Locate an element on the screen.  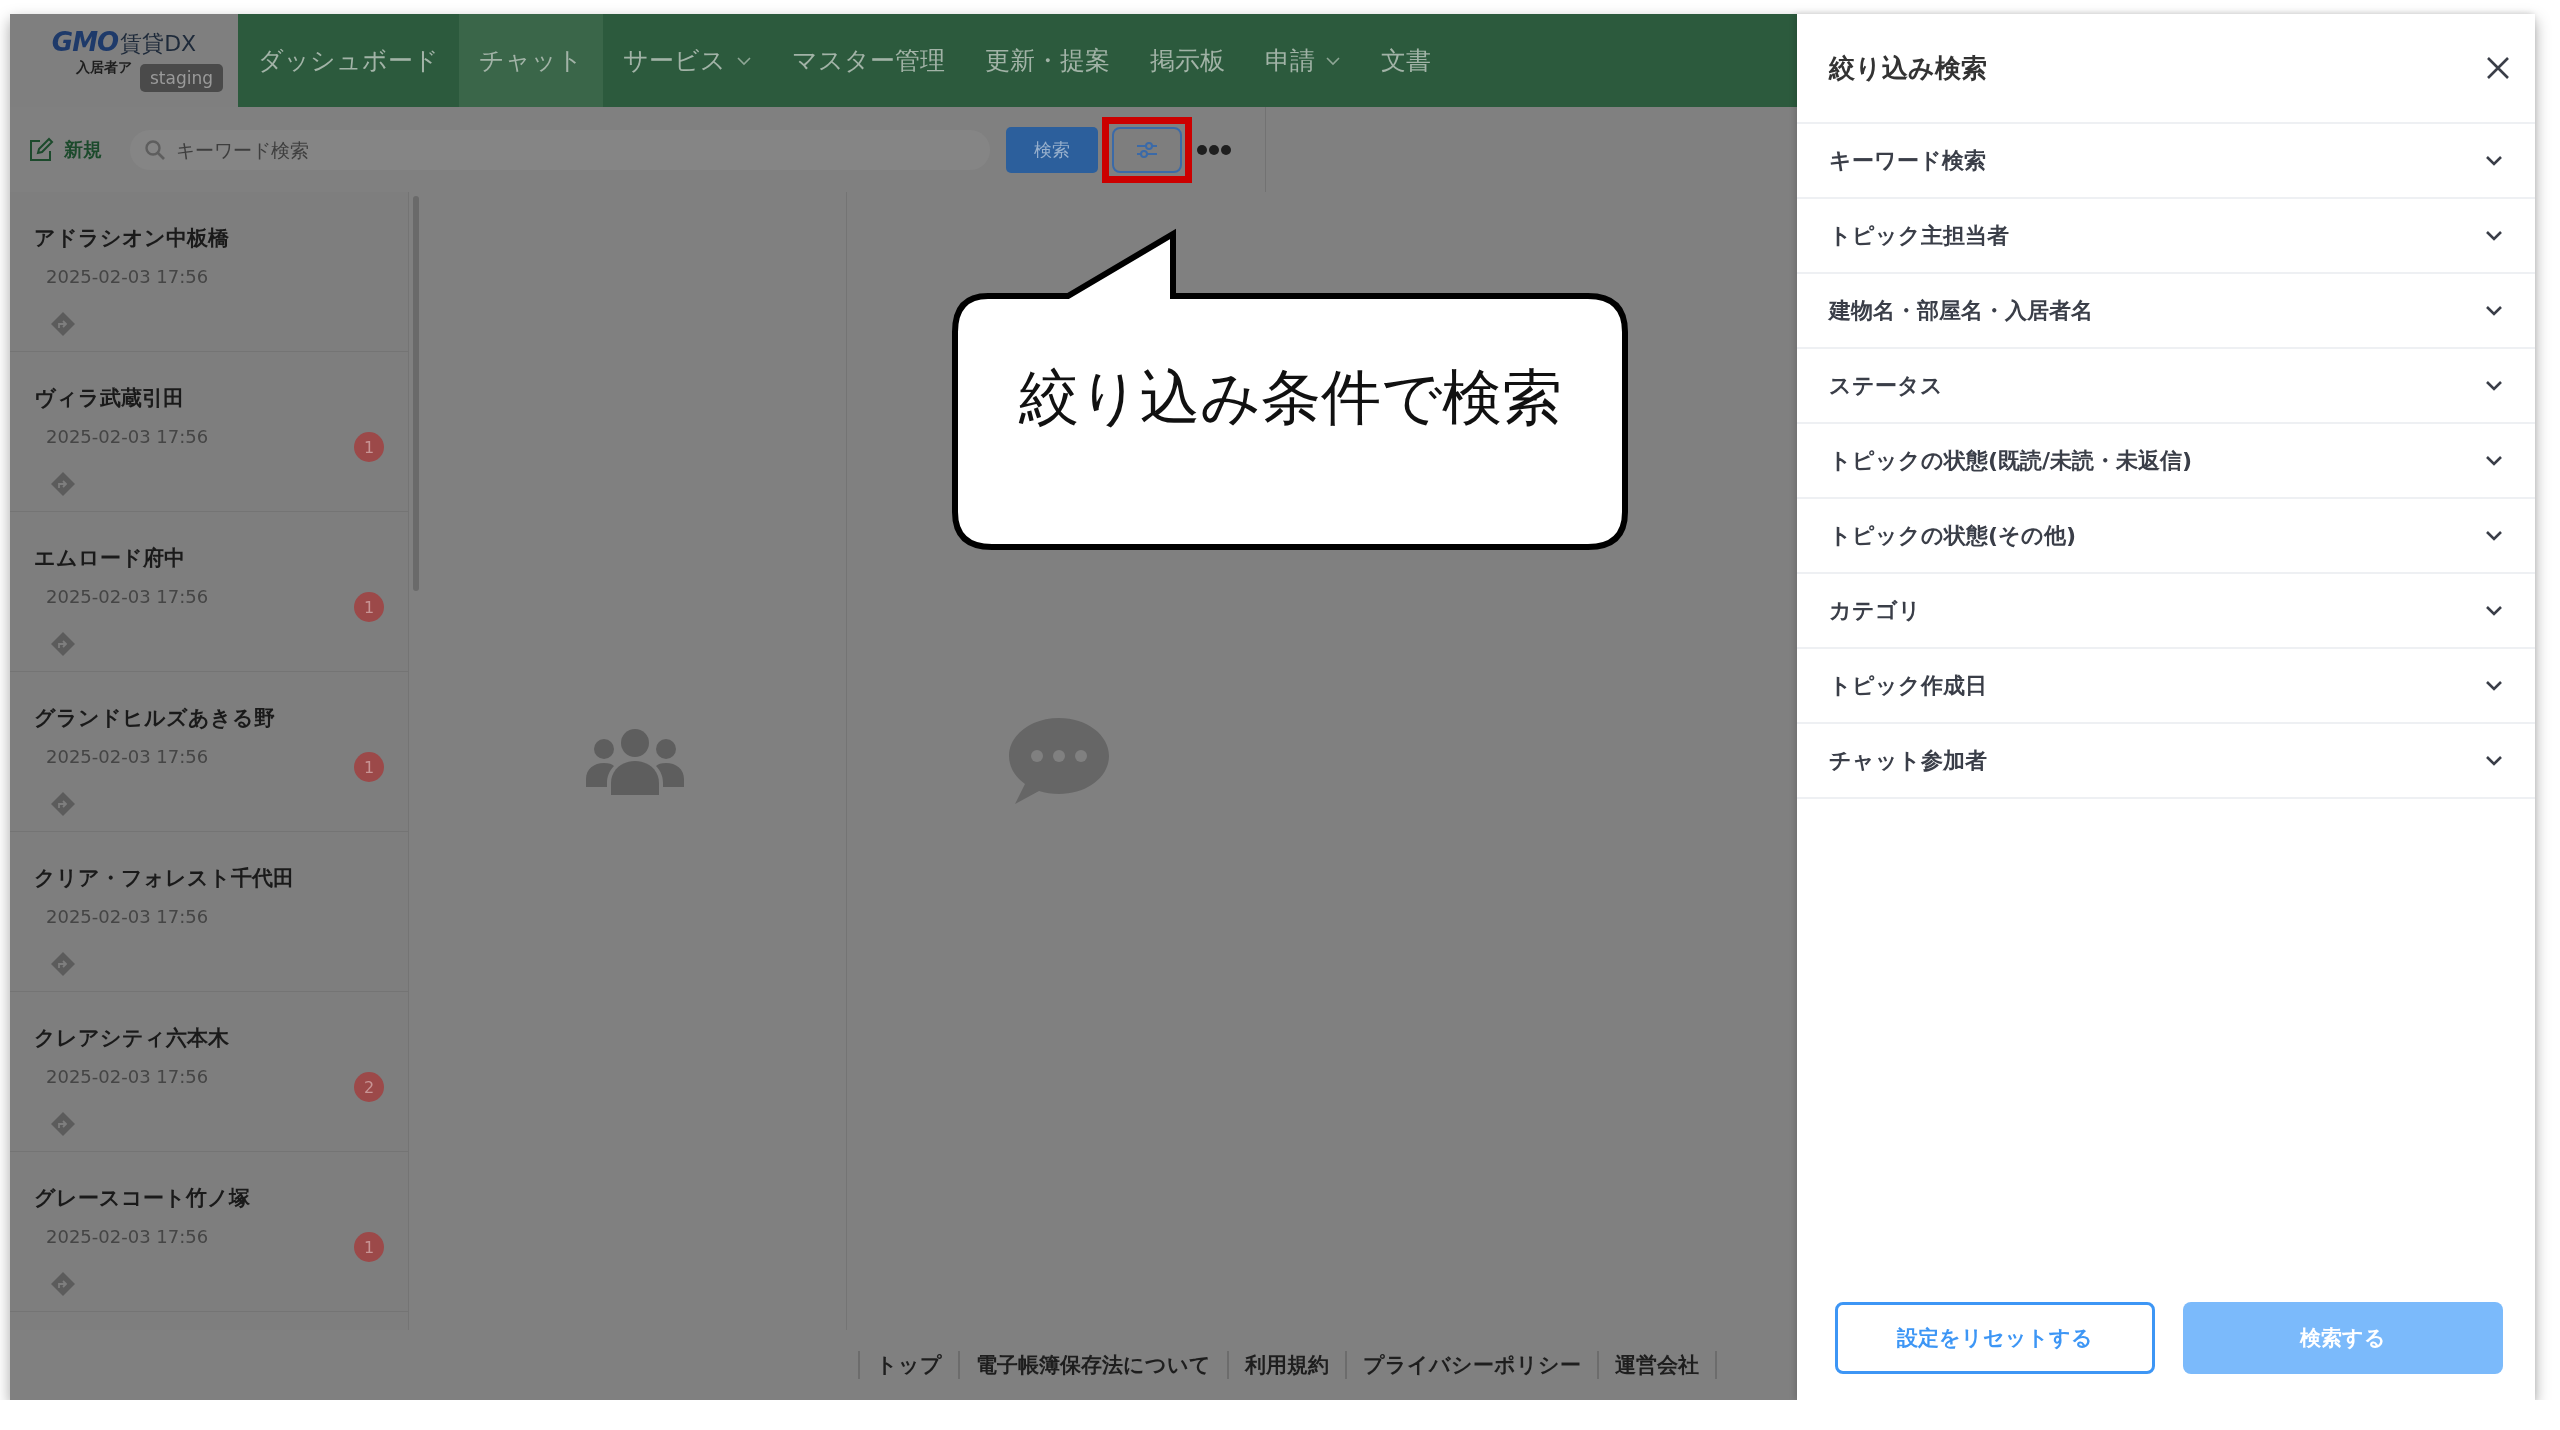
drawer-title: 絞り込み検索 is located at coordinates (1908, 68).